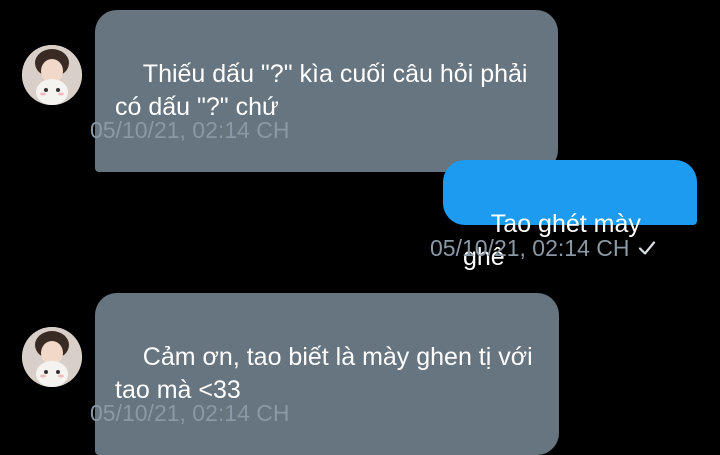  Describe the element at coordinates (647, 250) in the screenshot. I see `check-icon` at that location.